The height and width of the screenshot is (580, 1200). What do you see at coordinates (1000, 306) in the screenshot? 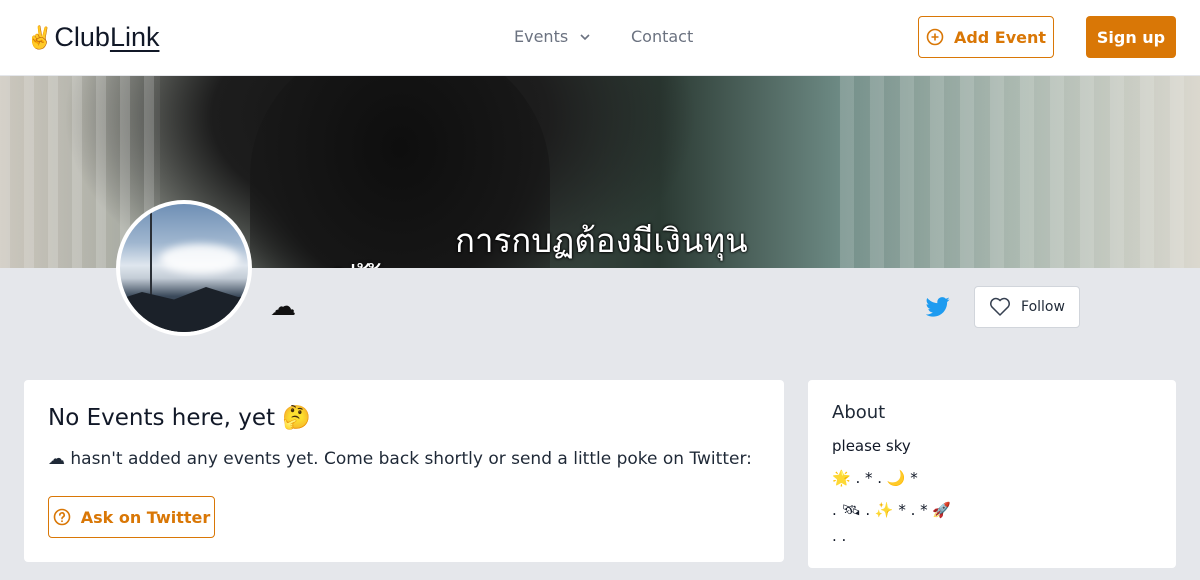
I see `heart-icon` at bounding box center [1000, 306].